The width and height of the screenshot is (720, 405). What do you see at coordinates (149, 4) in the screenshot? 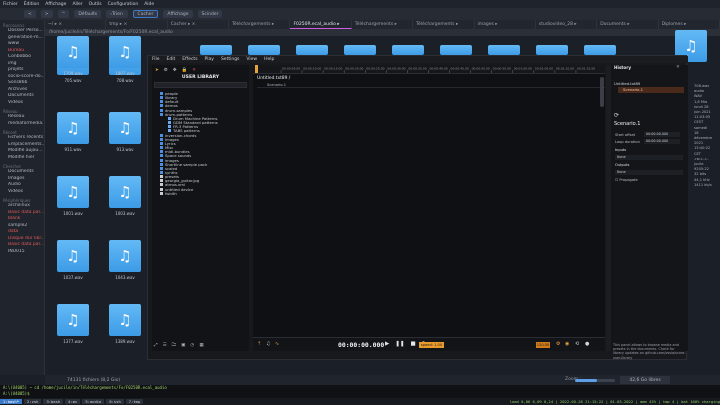
I see `menu-item: Aide` at bounding box center [149, 4].